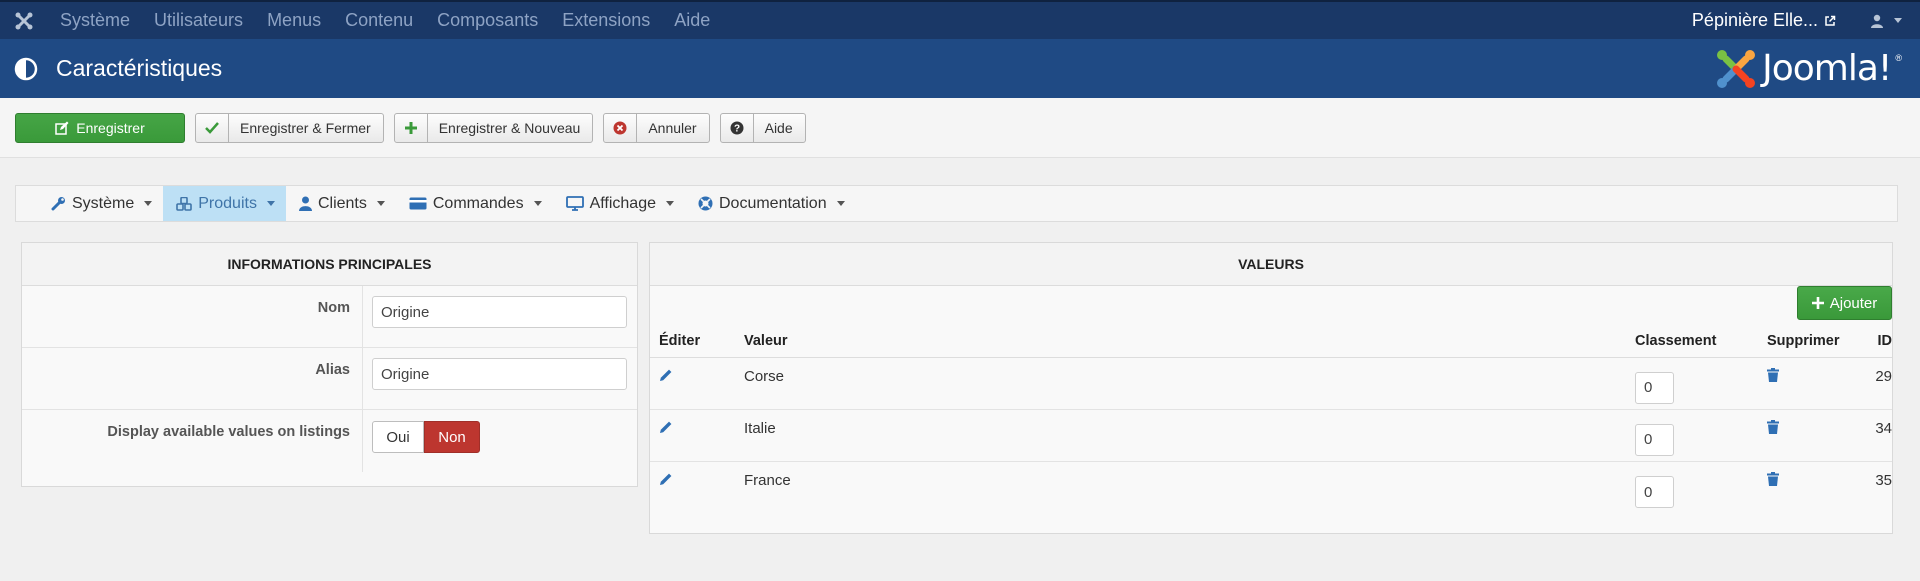 The height and width of the screenshot is (581, 1920). Describe the element at coordinates (1884, 21) in the screenshot. I see `user-menu` at that location.